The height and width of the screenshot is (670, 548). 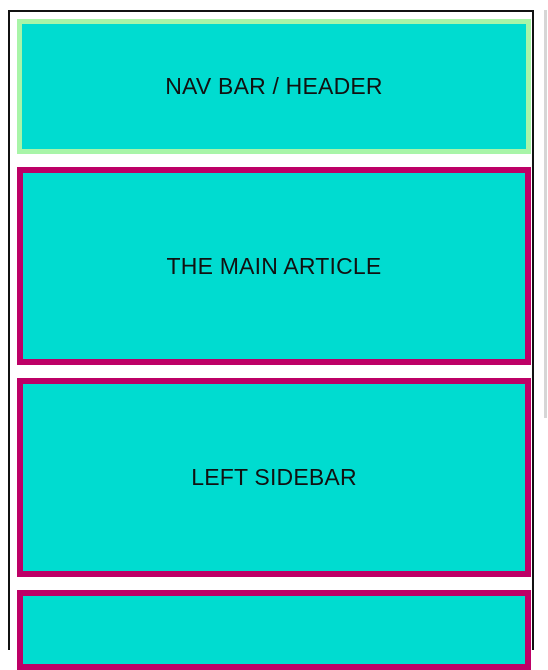 I want to click on left-sidebar-label: LEFT SIDEBAR, so click(x=274, y=477).